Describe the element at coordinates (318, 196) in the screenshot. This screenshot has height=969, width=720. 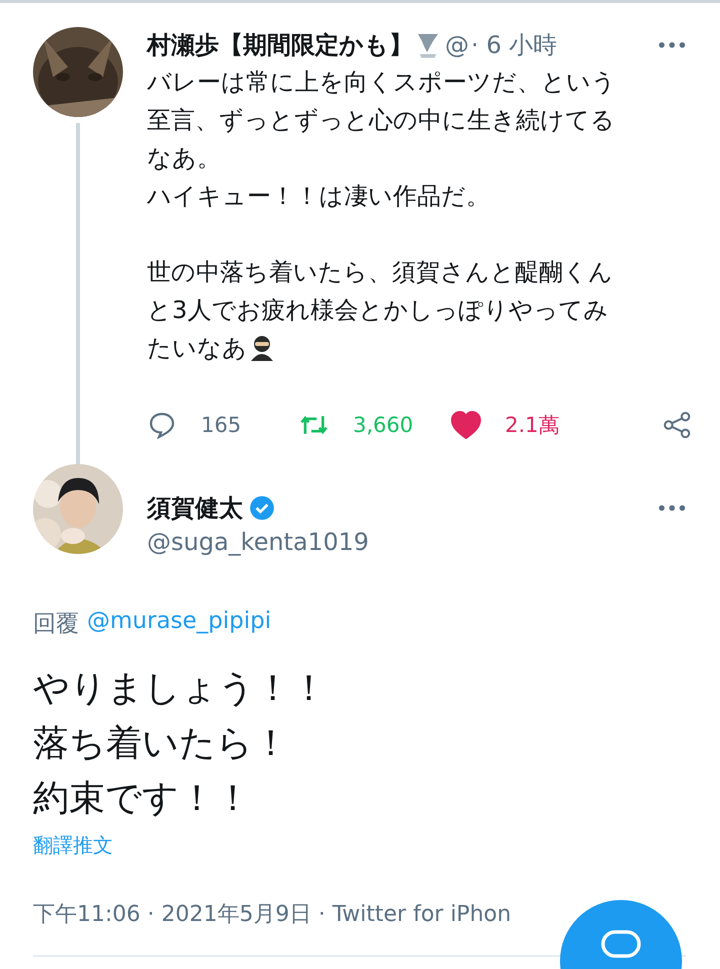
I see `tweet-text: ハイキュー！！は凄い作品だ。` at that location.